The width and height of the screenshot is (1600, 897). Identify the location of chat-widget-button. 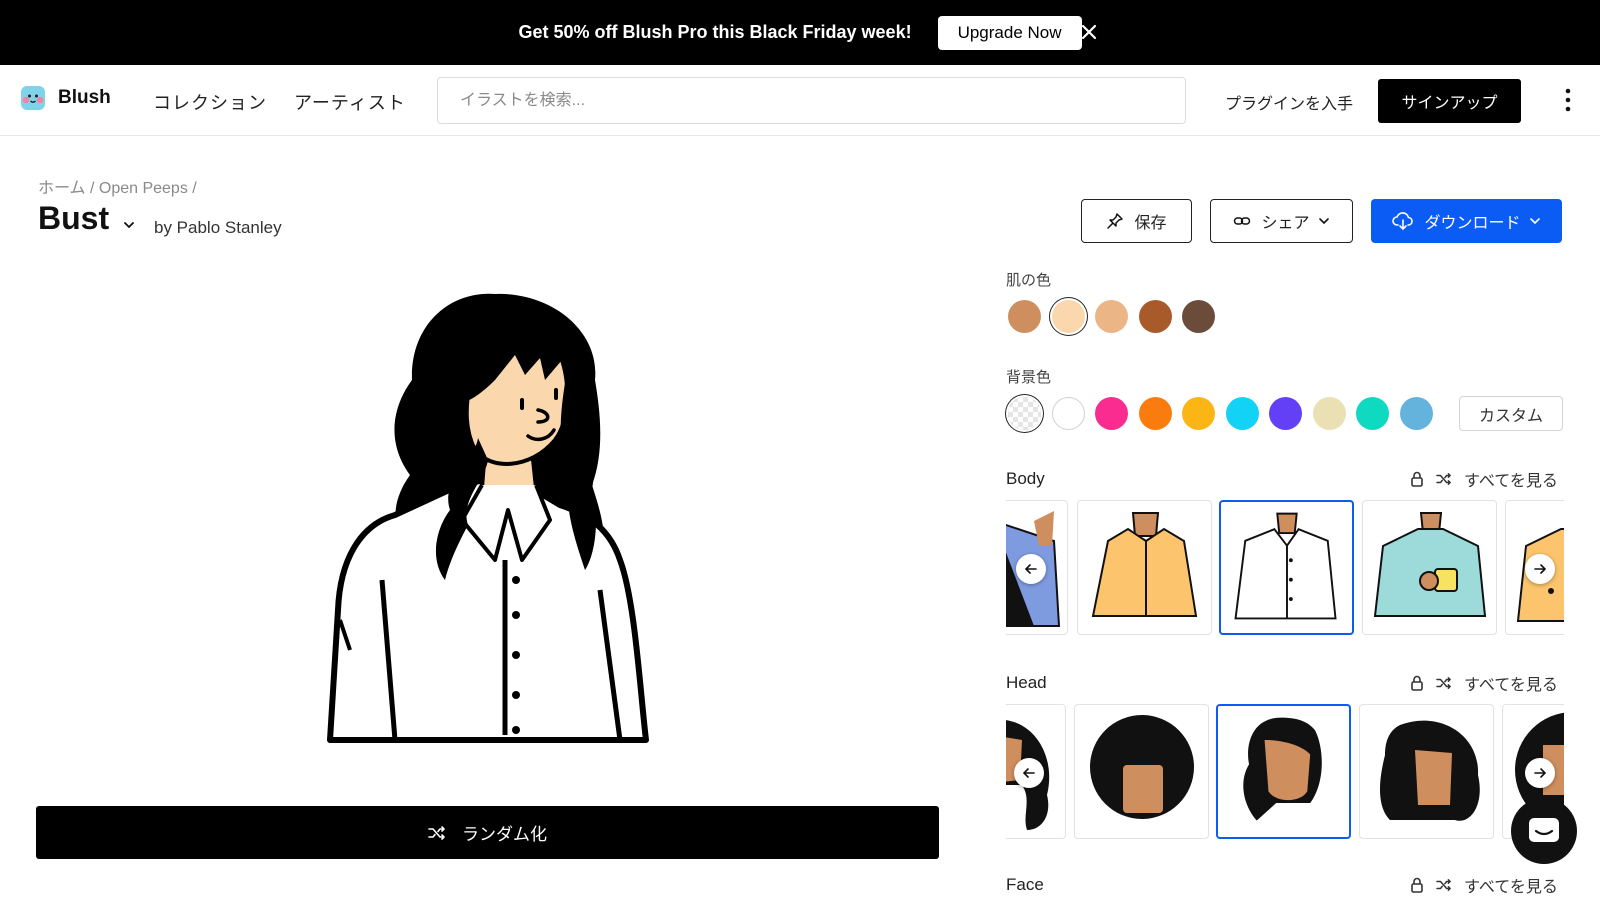
(1544, 831).